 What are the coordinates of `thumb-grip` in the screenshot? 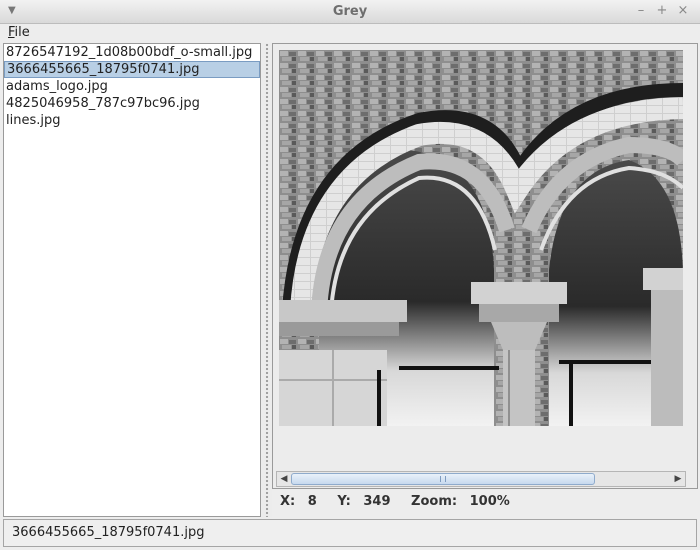 It's located at (443, 479).